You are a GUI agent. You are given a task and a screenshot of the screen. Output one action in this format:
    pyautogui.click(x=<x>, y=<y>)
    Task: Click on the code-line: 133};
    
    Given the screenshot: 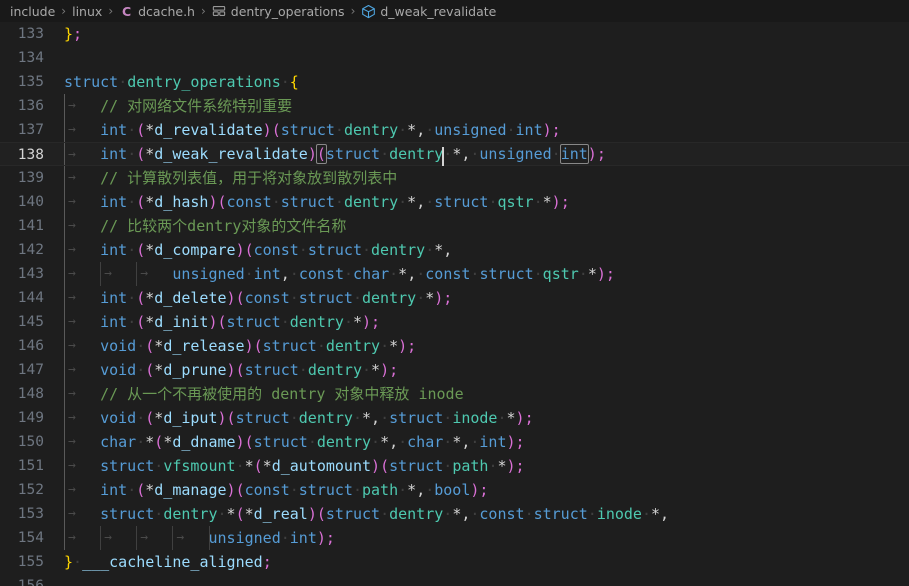 What is the action you would take?
    pyautogui.click(x=454, y=34)
    